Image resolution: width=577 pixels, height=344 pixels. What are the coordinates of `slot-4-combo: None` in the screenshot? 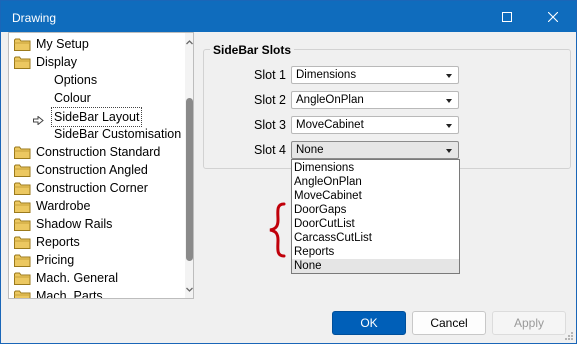 It's located at (375, 150).